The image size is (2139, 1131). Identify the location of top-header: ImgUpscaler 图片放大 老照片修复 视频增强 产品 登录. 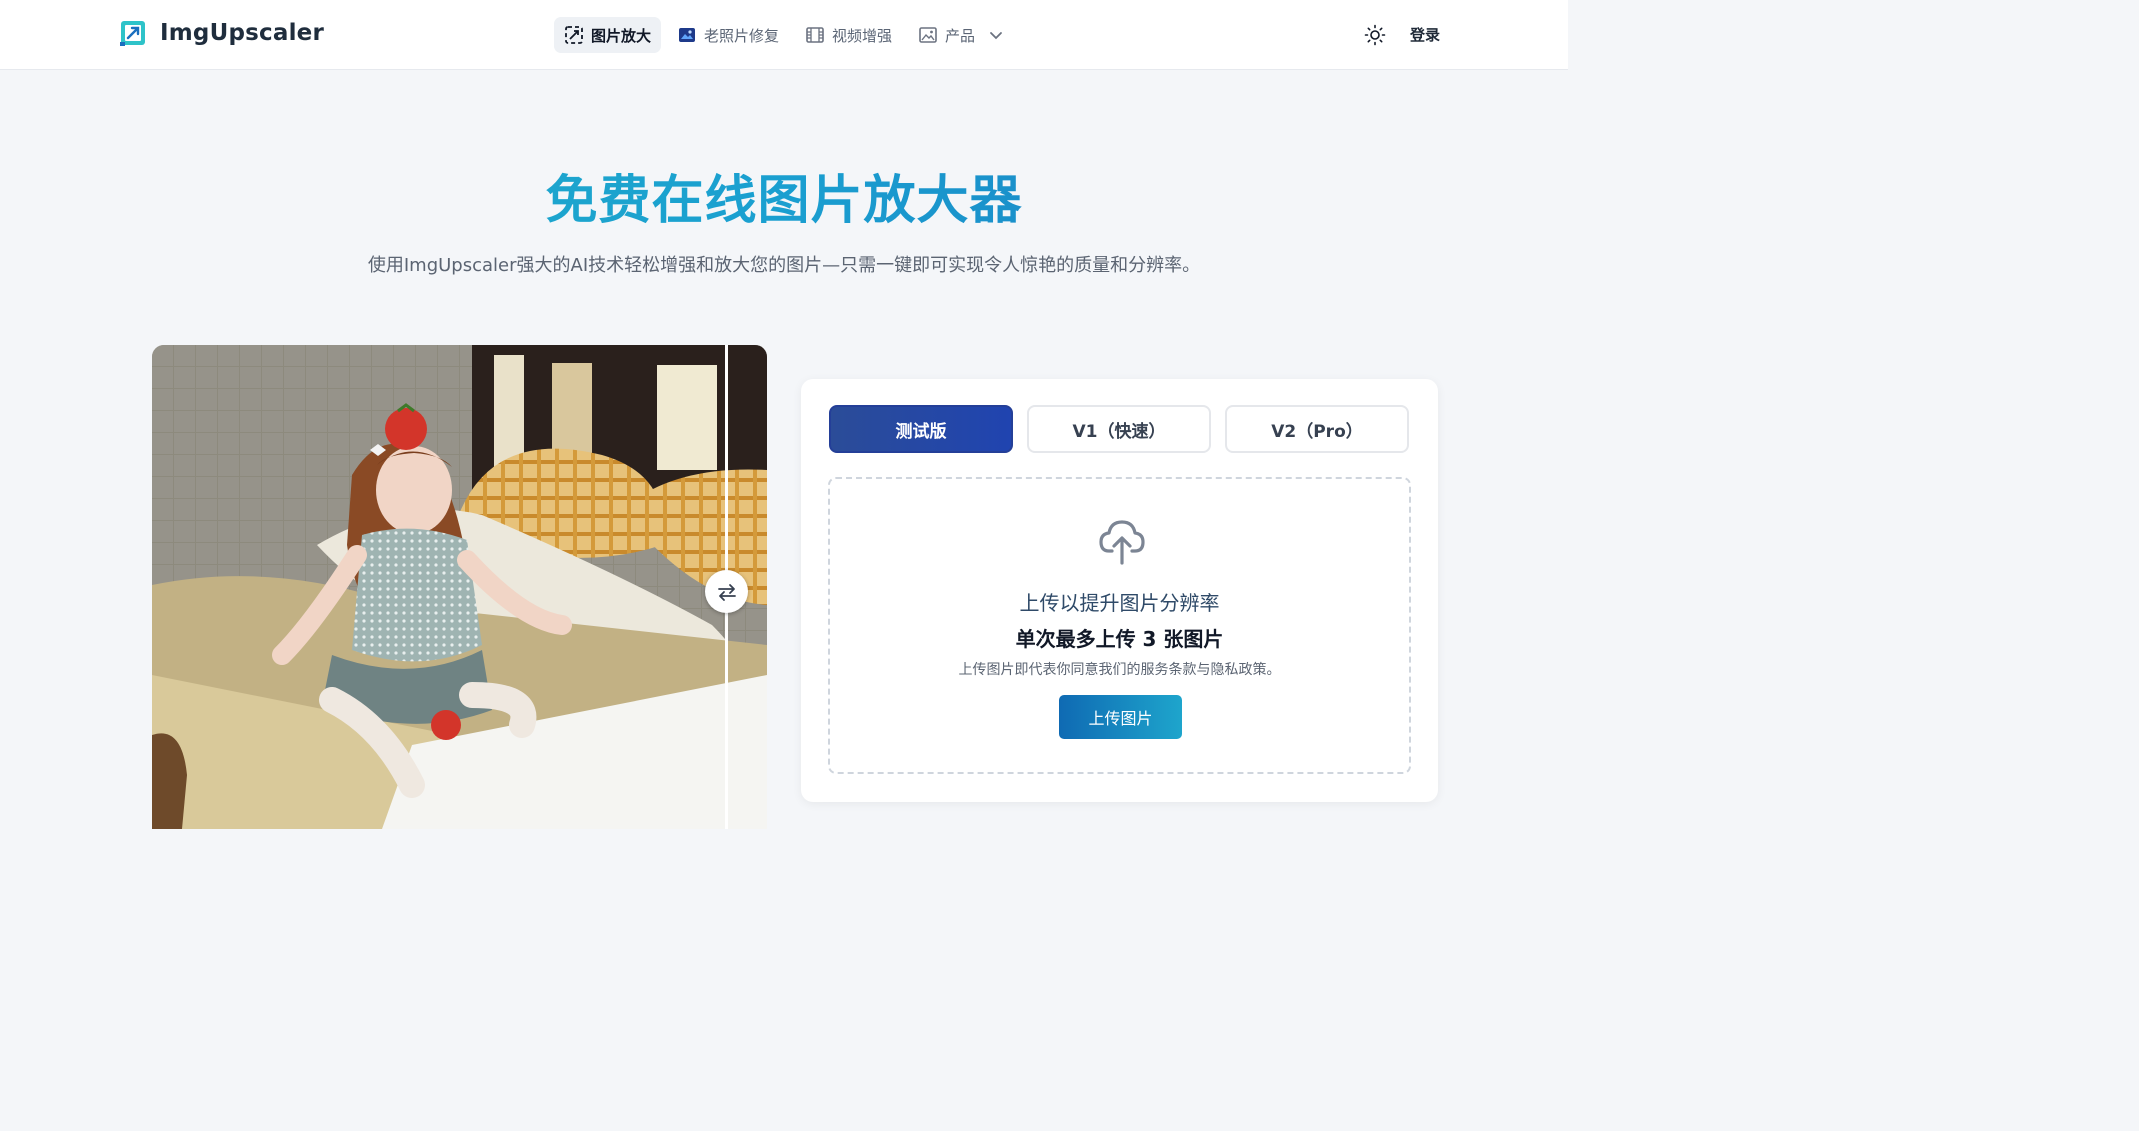
(784, 35).